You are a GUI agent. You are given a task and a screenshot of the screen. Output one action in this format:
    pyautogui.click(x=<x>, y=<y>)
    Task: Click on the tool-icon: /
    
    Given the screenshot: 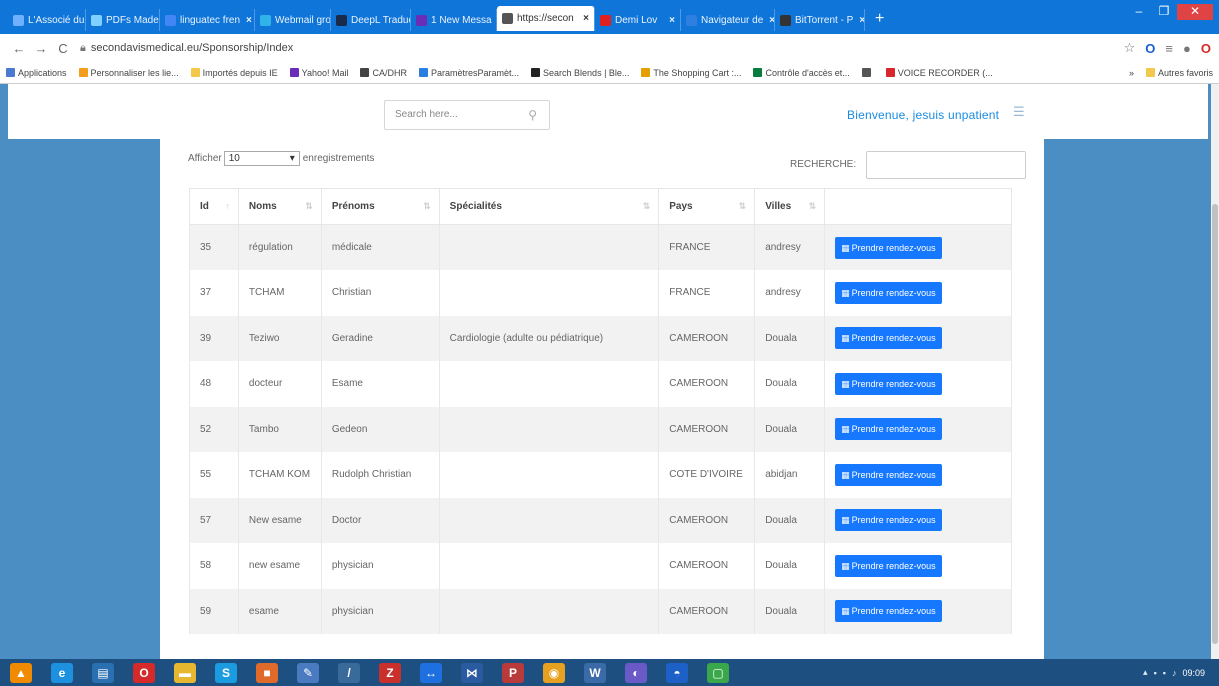 What is the action you would take?
    pyautogui.click(x=349, y=672)
    